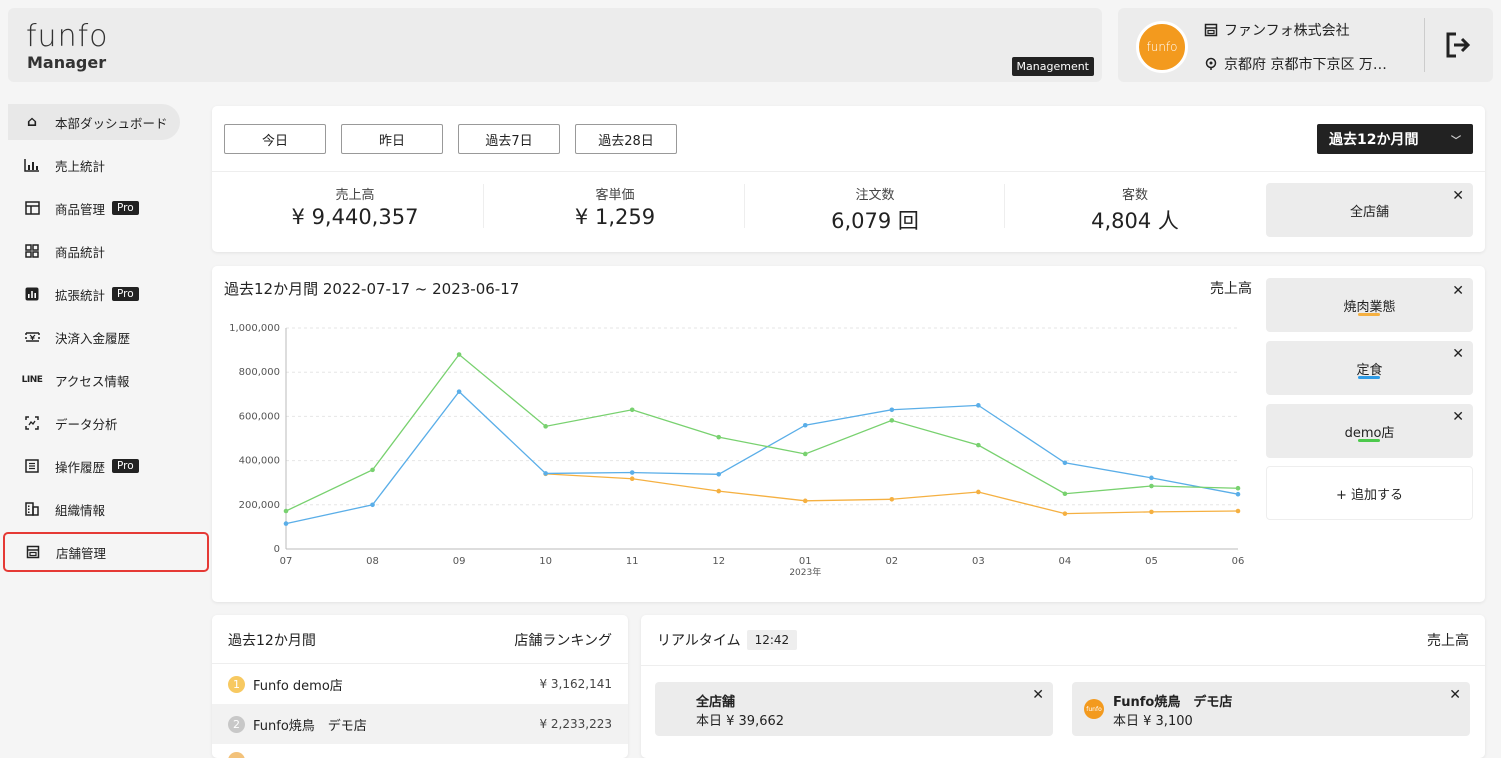 The width and height of the screenshot is (1501, 758). I want to click on series-chip-label: 定食, so click(1369, 370).